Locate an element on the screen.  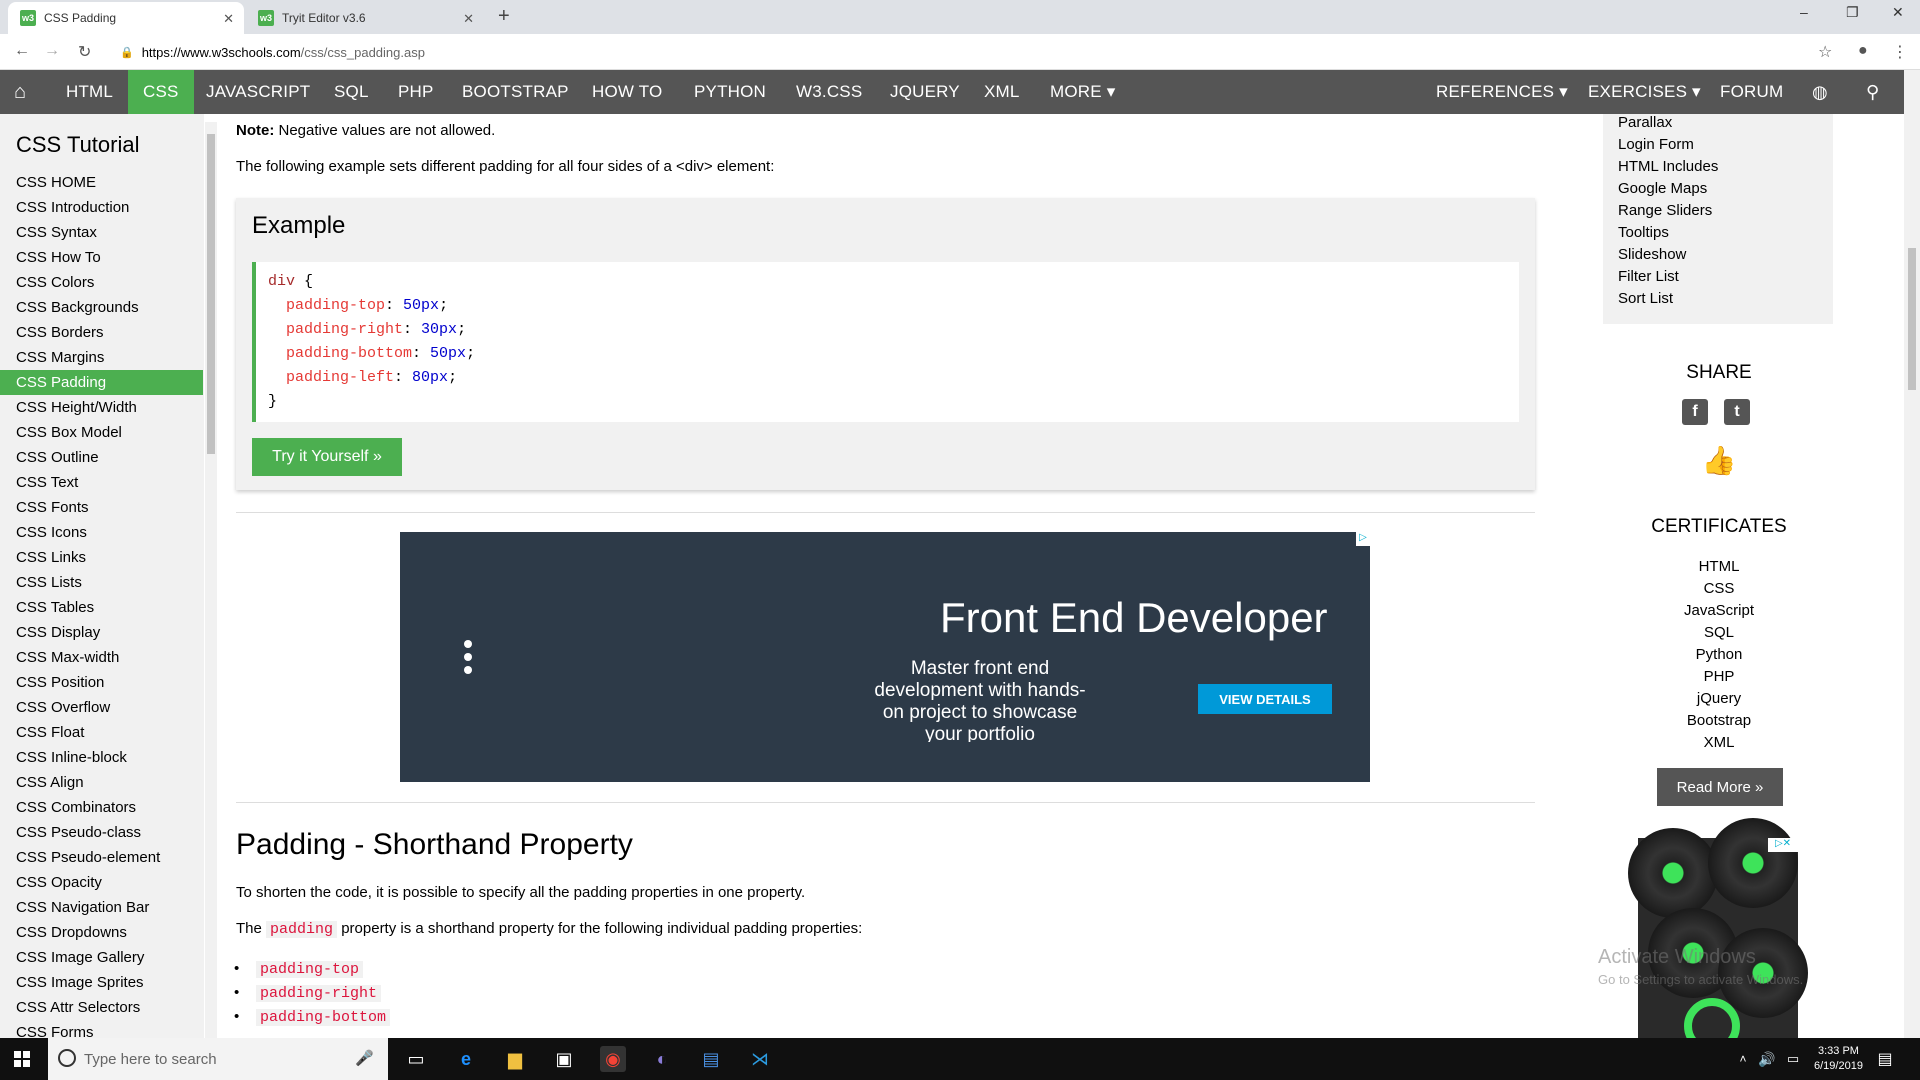
sidebar-item-css-image-sprites: CSS Image Sprites is located at coordinates (101, 982).